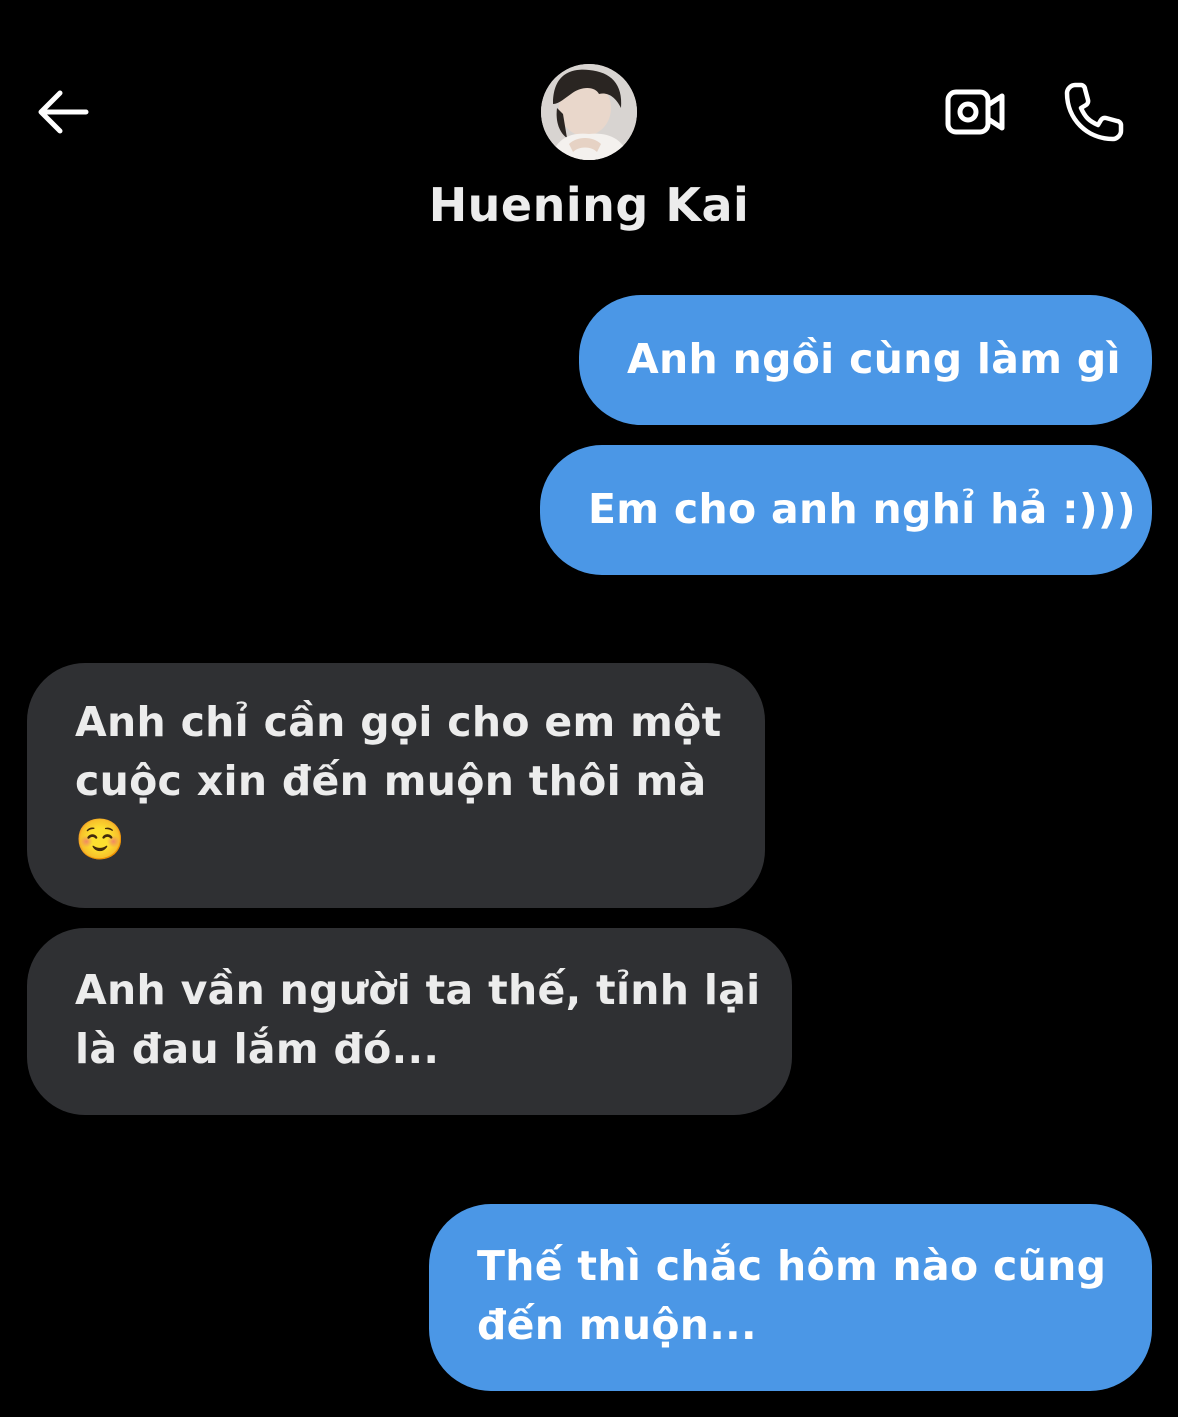 Image resolution: width=1178 pixels, height=1417 pixels. What do you see at coordinates (589, 205) in the screenshot?
I see `contact-name: Huening Kai` at bounding box center [589, 205].